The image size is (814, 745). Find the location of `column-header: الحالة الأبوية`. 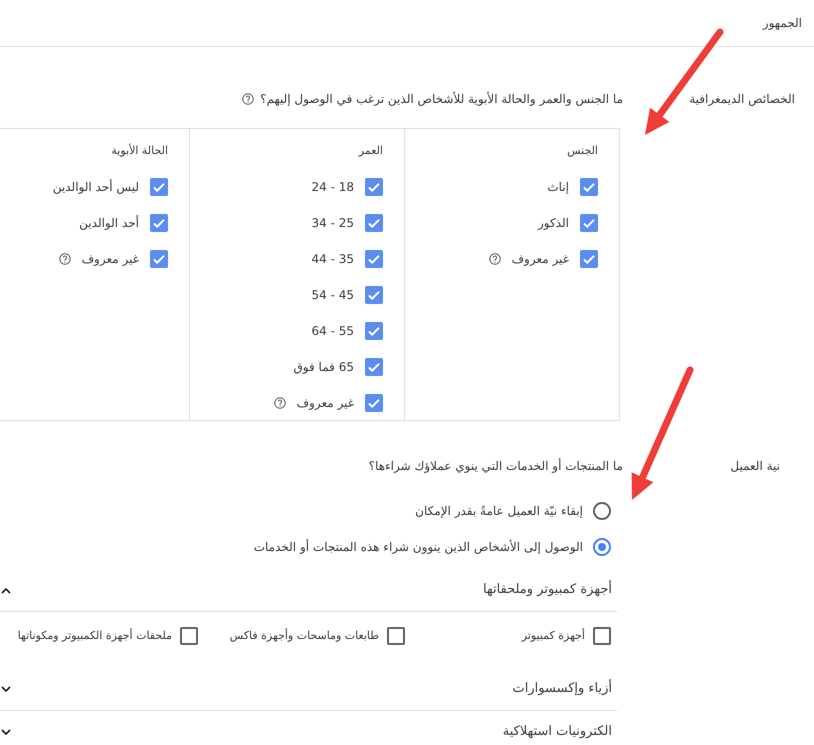

column-header: الحالة الأبوية is located at coordinates (139, 151).